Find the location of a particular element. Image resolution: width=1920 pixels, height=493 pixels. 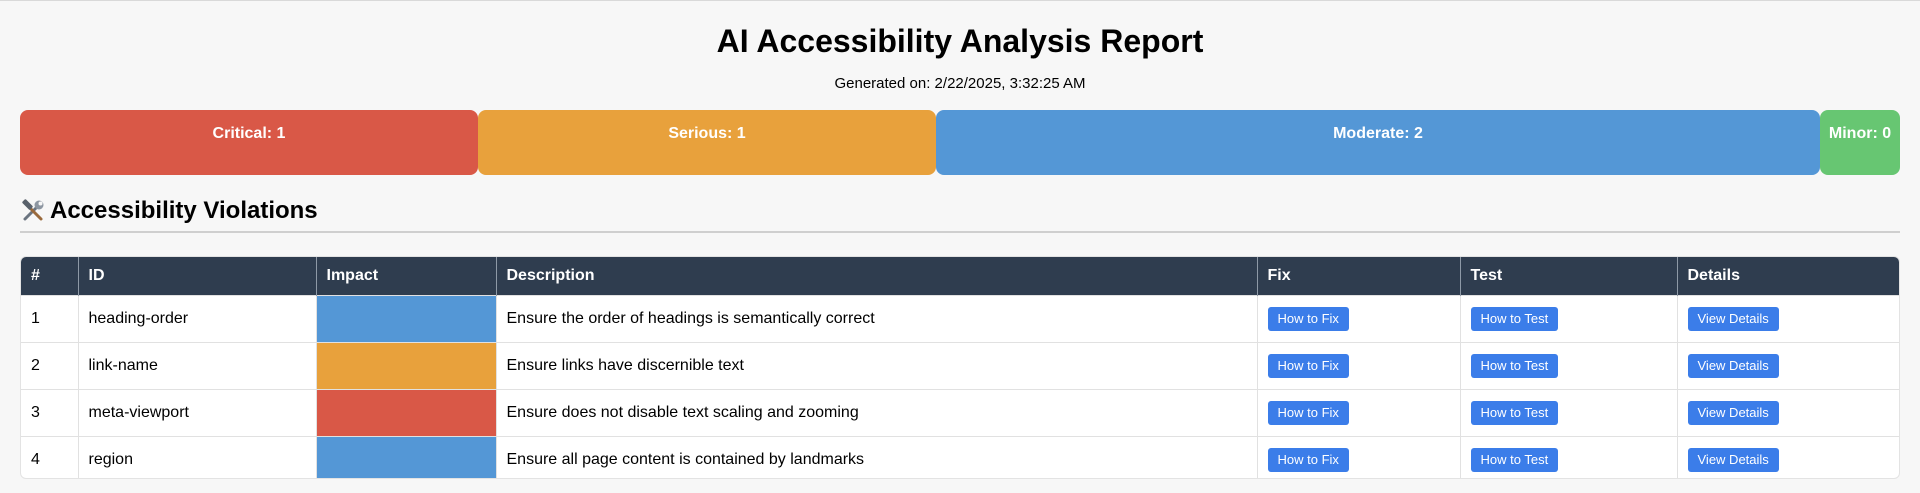

section-title: Accessibility Violations is located at coordinates (184, 210).